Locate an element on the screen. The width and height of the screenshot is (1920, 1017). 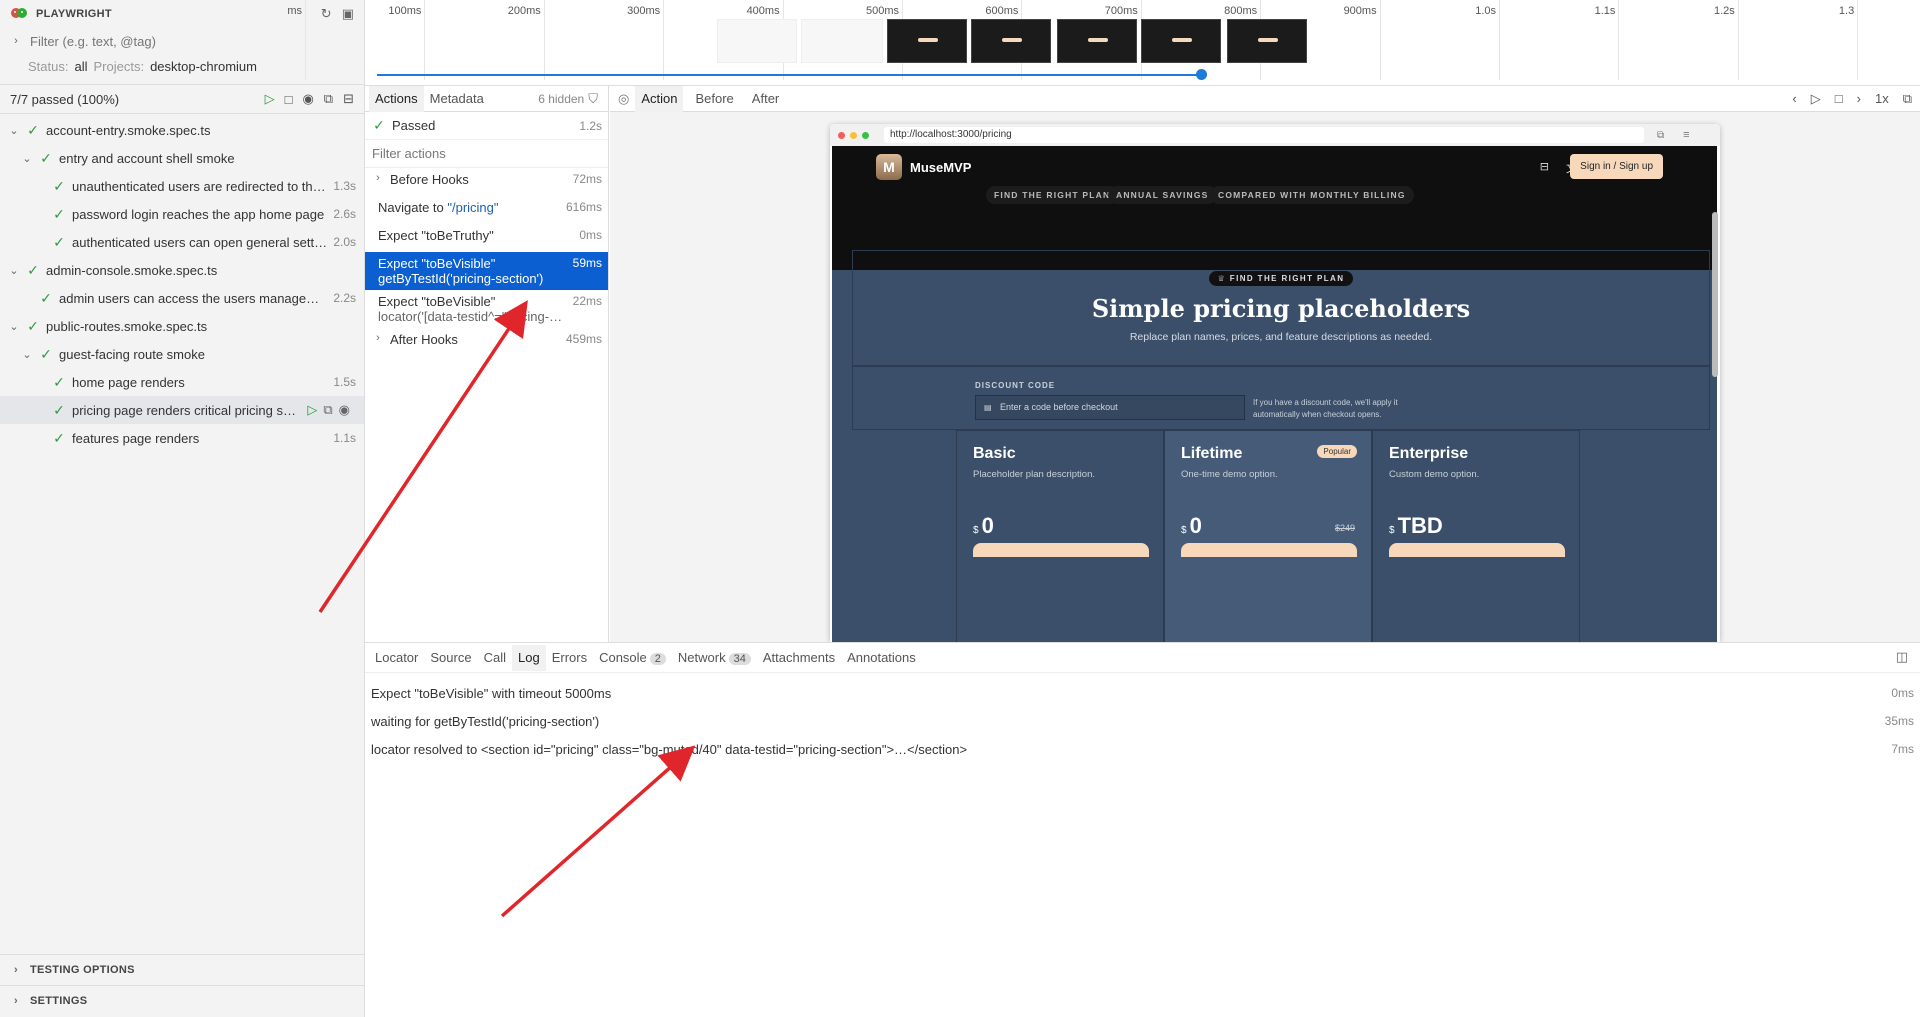
tab-locator: Locator is located at coordinates (396, 658).